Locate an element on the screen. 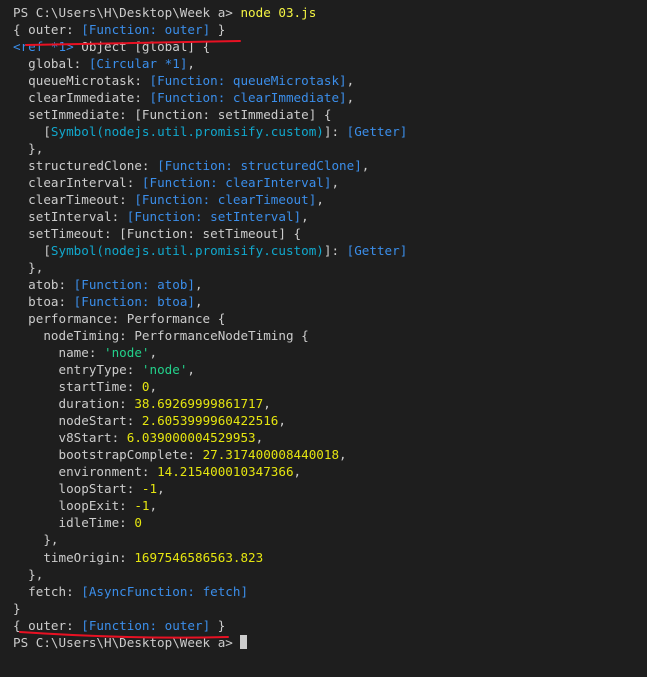 The height and width of the screenshot is (677, 647). terminal-text-segment: timeOrigin: is located at coordinates (74, 557).